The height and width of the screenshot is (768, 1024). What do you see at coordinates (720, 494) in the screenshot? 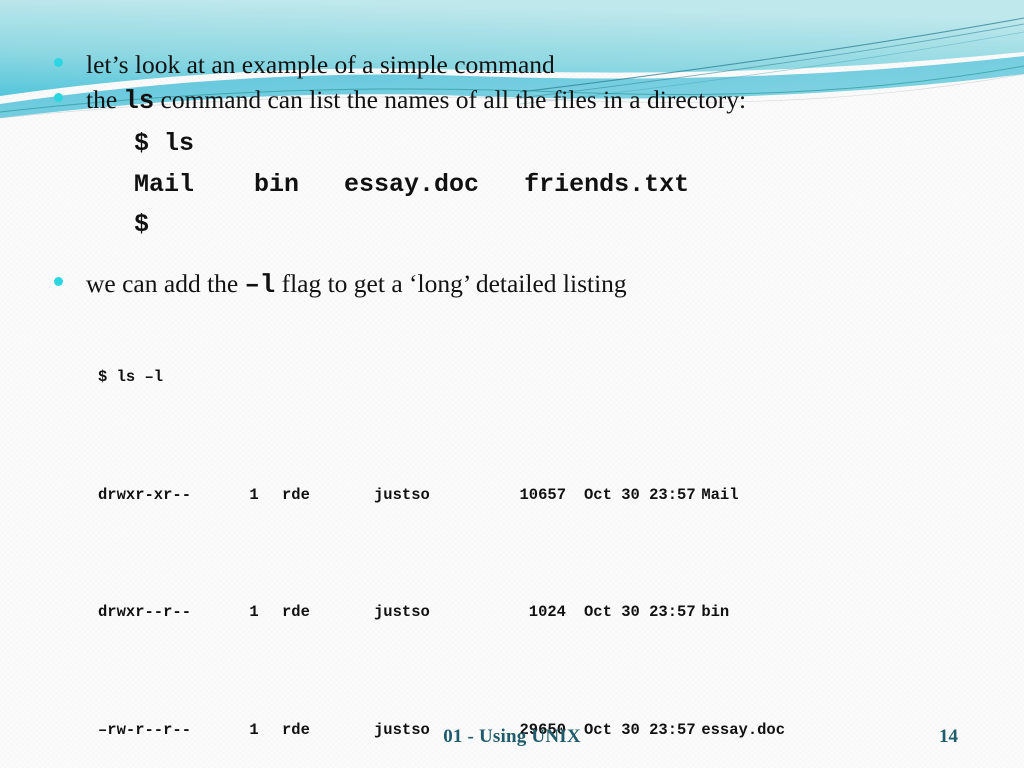
I see `ls-filename: Mail` at bounding box center [720, 494].